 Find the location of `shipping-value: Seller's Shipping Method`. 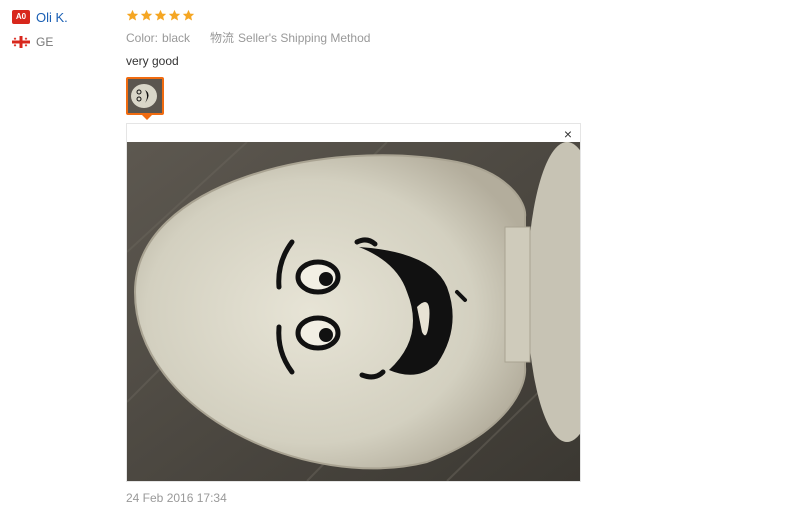

shipping-value: Seller's Shipping Method is located at coordinates (304, 38).